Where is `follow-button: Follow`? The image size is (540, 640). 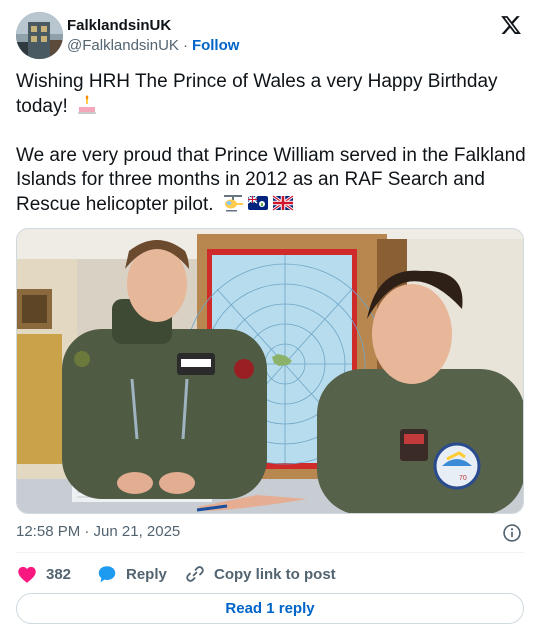 follow-button: Follow is located at coordinates (216, 45).